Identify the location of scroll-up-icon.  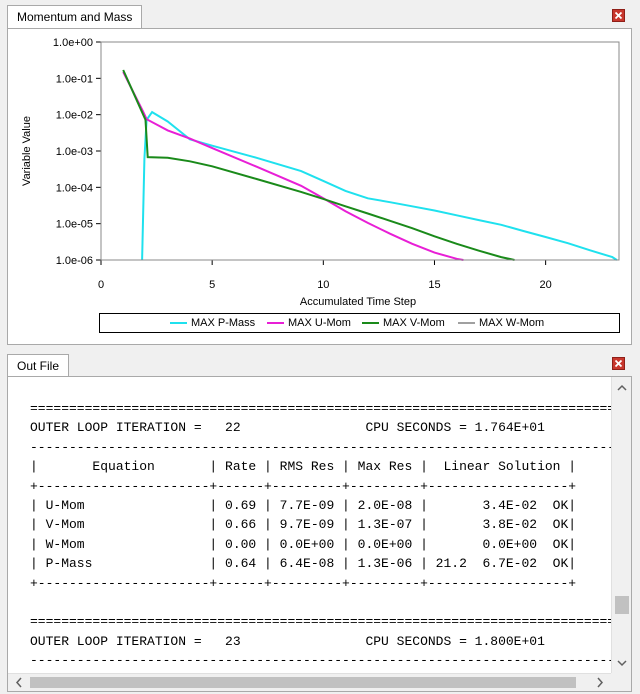
(621, 388).